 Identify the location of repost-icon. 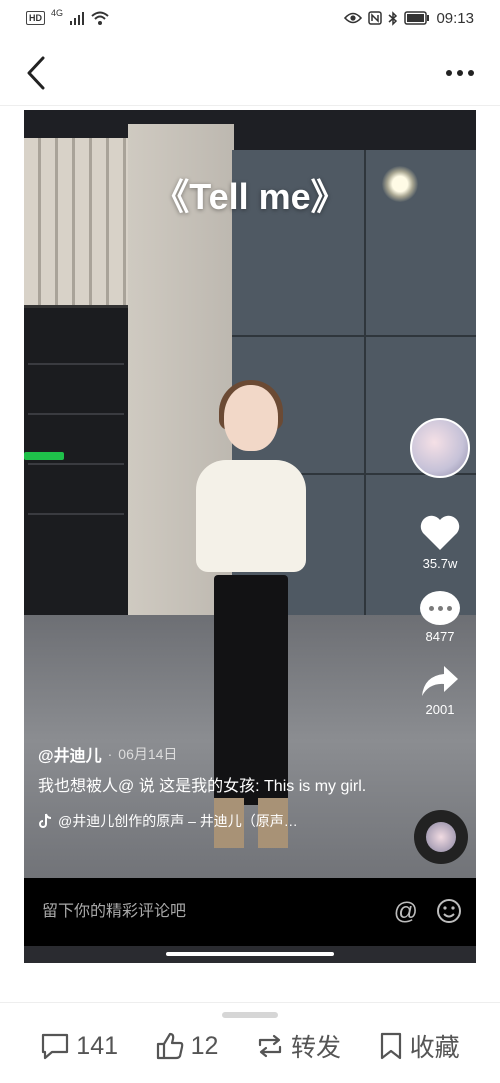
(270, 1046).